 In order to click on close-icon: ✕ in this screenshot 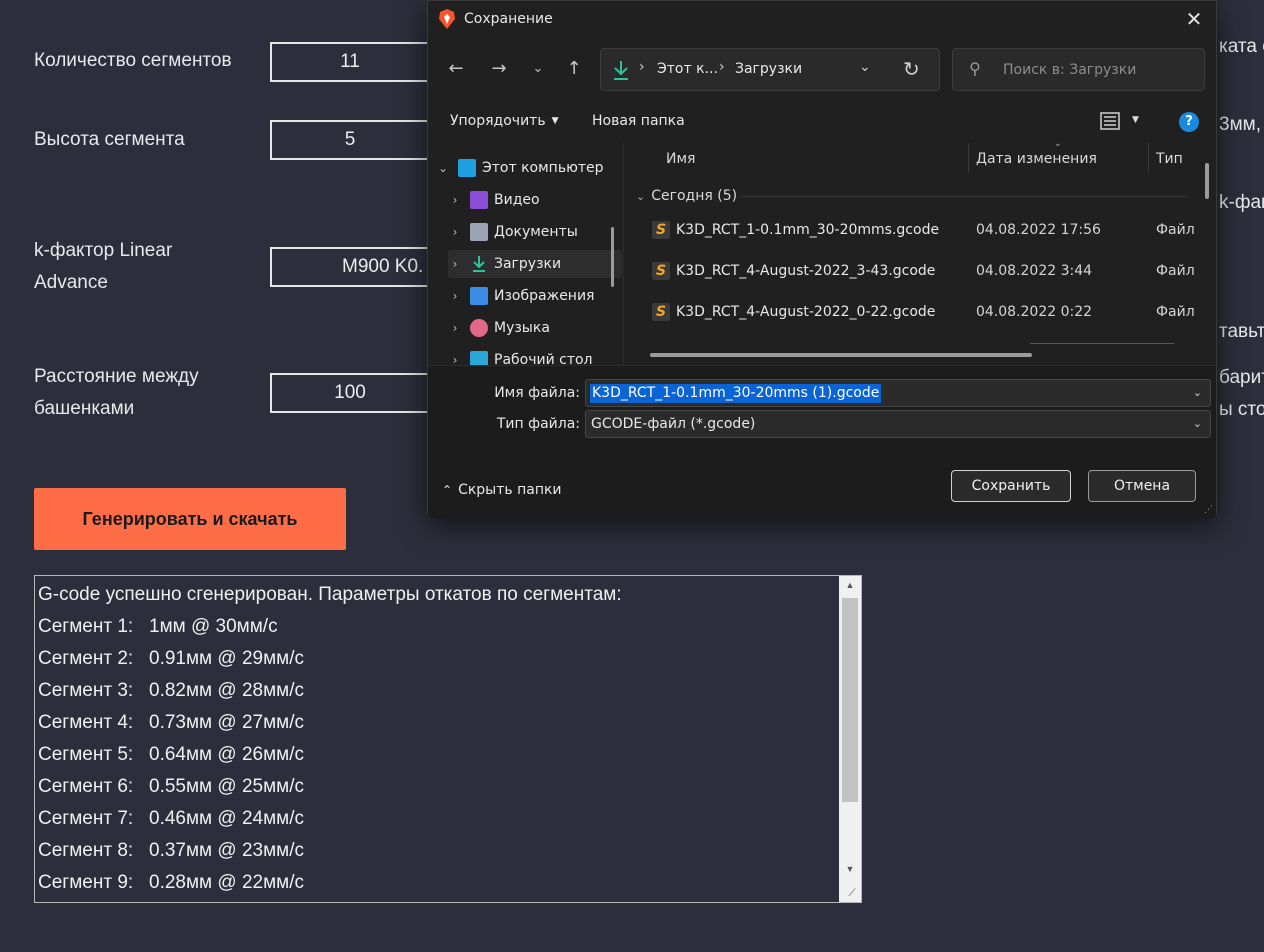, I will do `click(1194, 19)`.